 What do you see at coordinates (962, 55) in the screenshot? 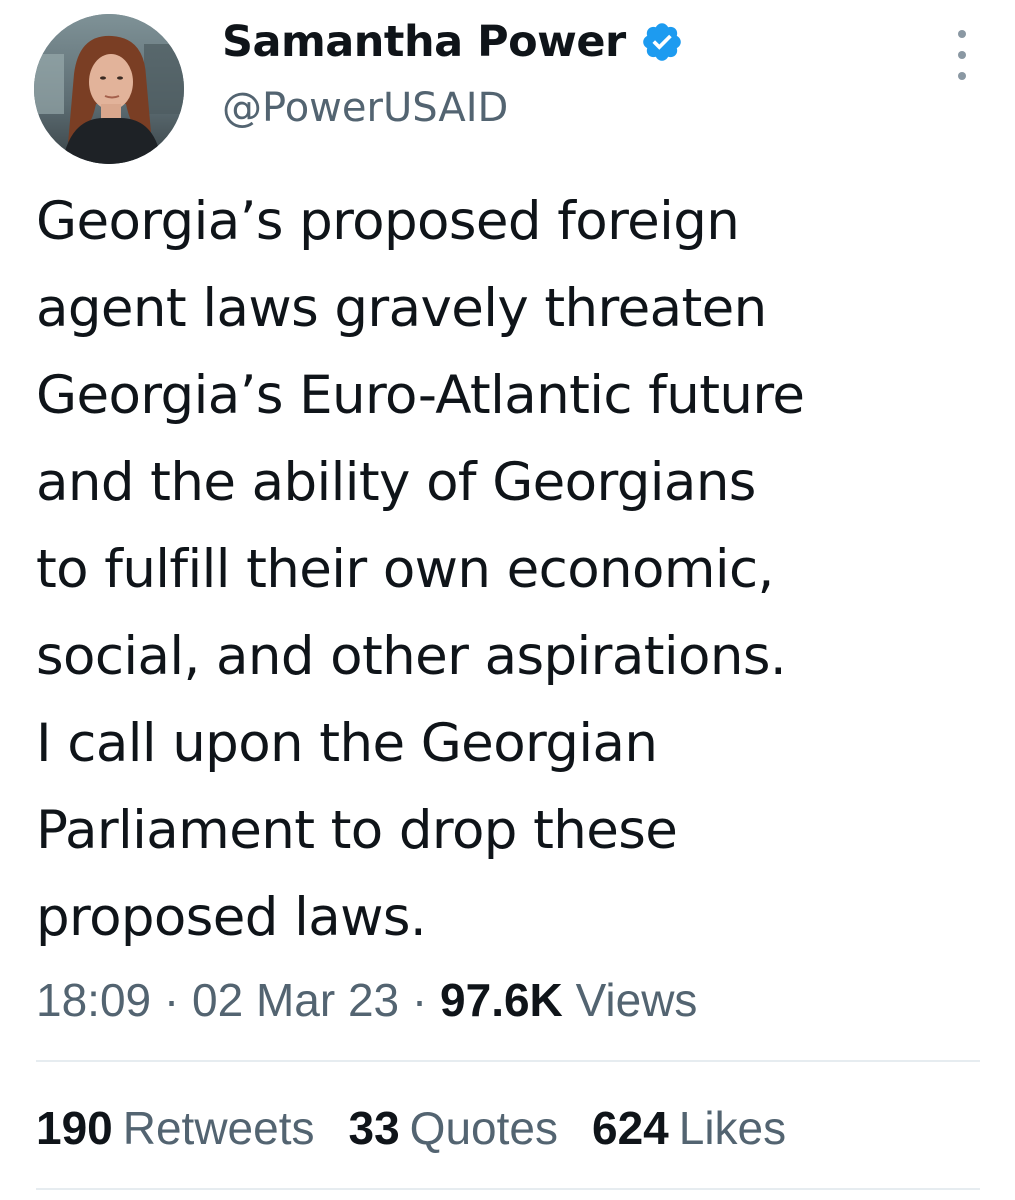
I see `more-options-icon` at bounding box center [962, 55].